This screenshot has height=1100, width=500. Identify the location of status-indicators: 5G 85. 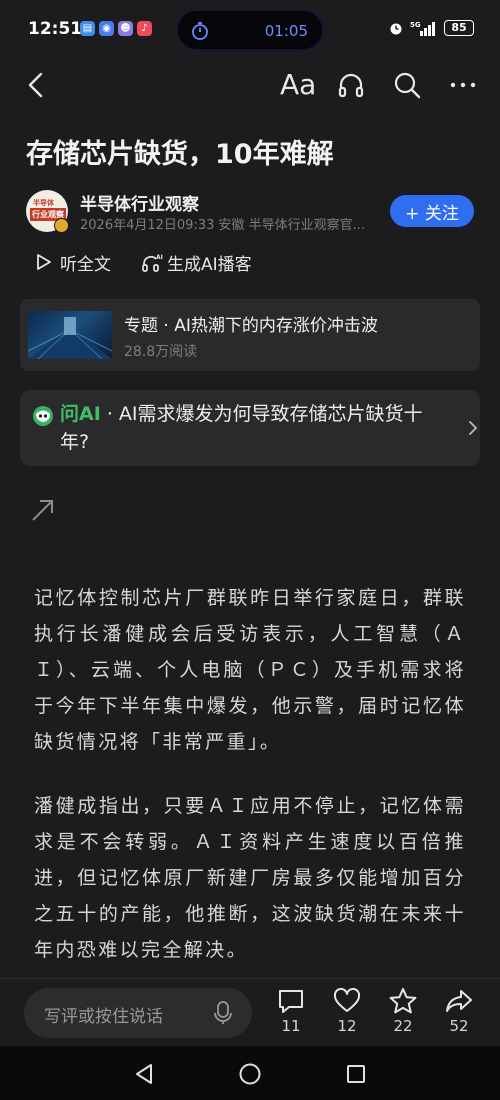
(431, 28).